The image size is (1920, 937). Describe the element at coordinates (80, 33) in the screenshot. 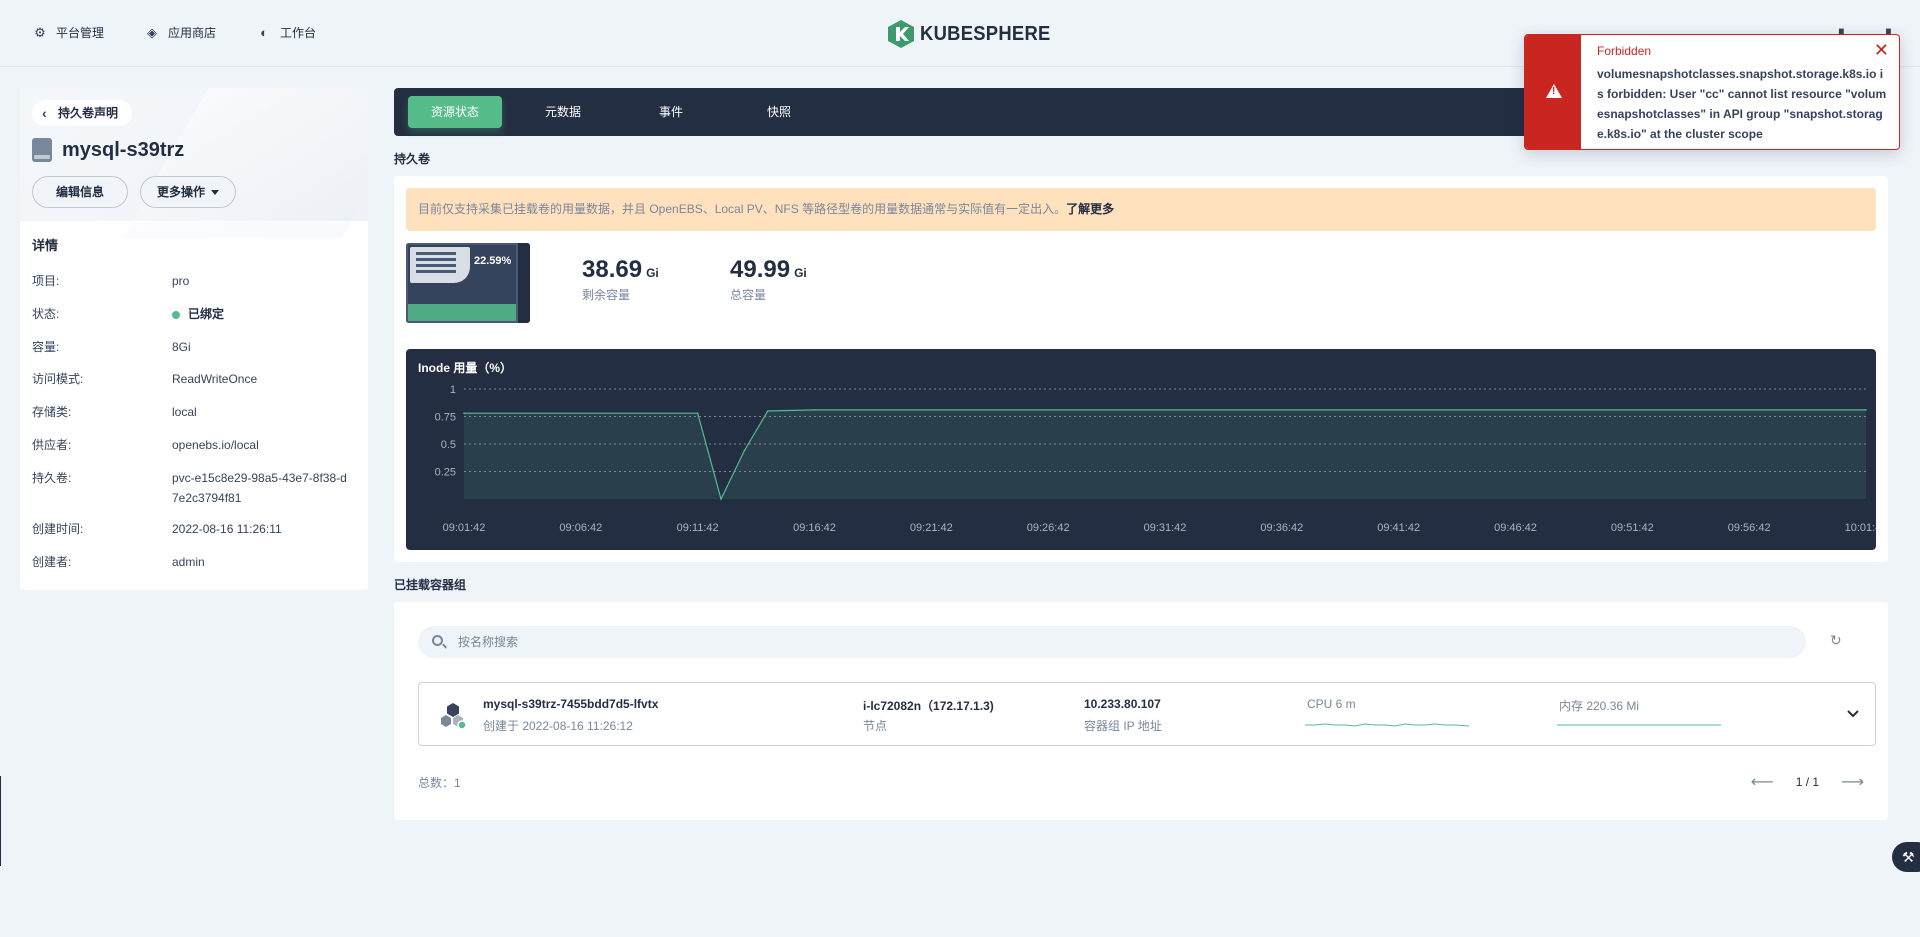

I see `nav-platform-label: 平台管理` at that location.